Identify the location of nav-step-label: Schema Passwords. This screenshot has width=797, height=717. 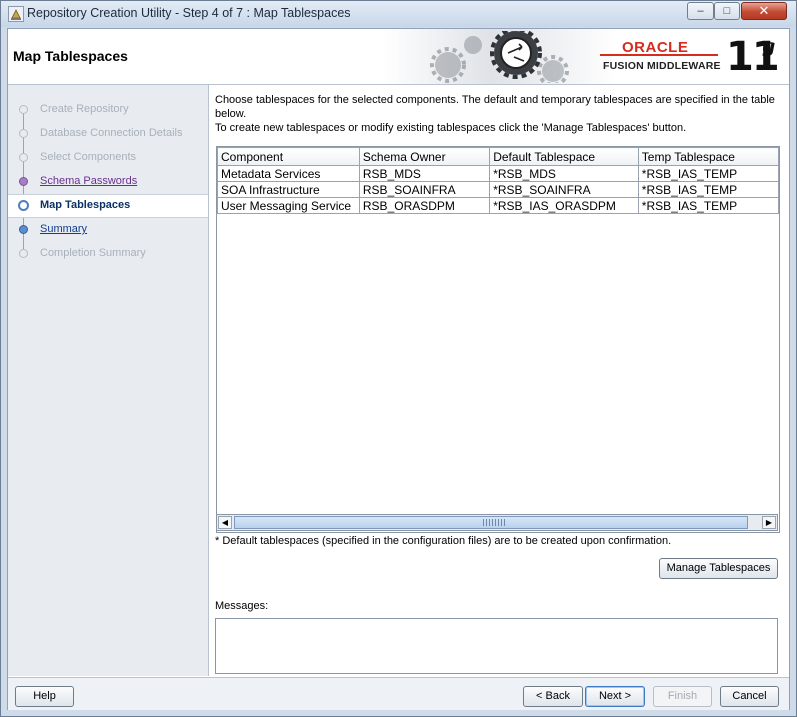
(88, 181).